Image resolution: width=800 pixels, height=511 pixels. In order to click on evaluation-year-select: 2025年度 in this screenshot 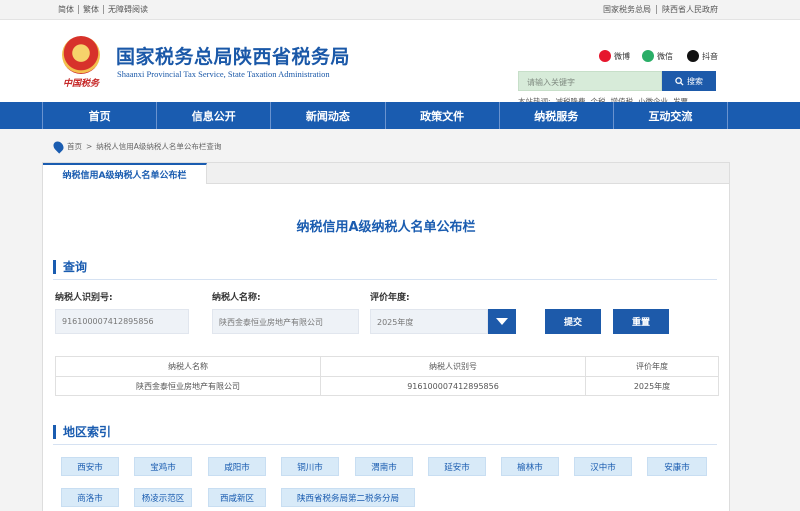, I will do `click(429, 321)`.